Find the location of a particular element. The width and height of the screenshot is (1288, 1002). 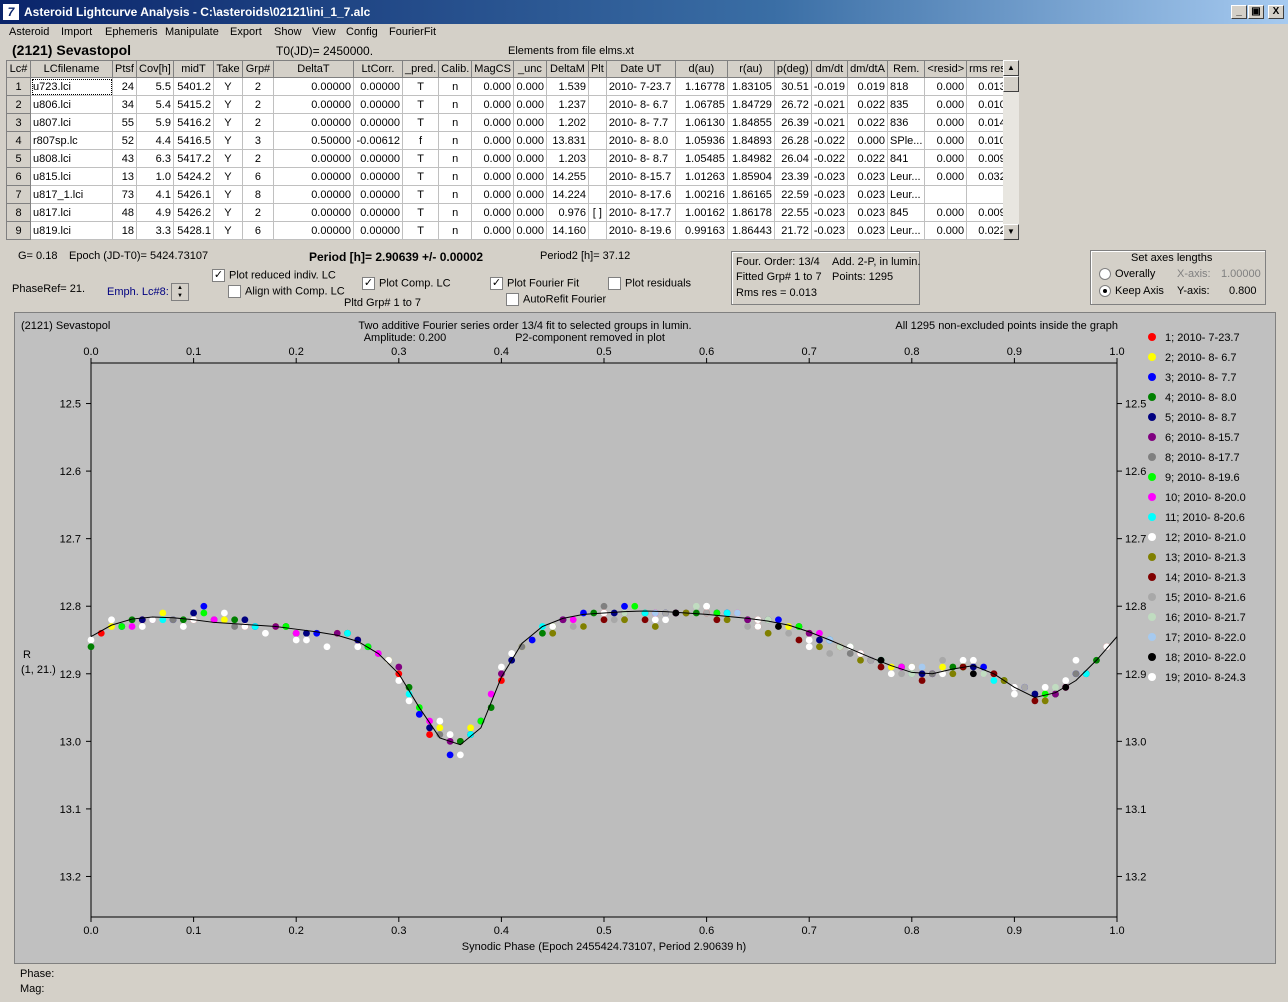

table-cell: 3 is located at coordinates (257, 140).